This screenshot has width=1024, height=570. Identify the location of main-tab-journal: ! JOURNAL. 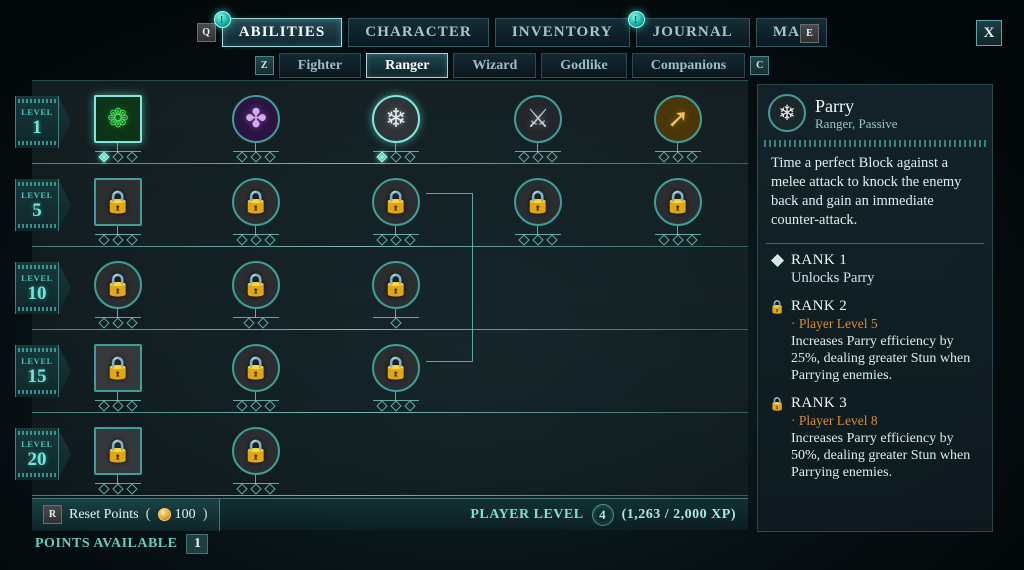
(688, 29).